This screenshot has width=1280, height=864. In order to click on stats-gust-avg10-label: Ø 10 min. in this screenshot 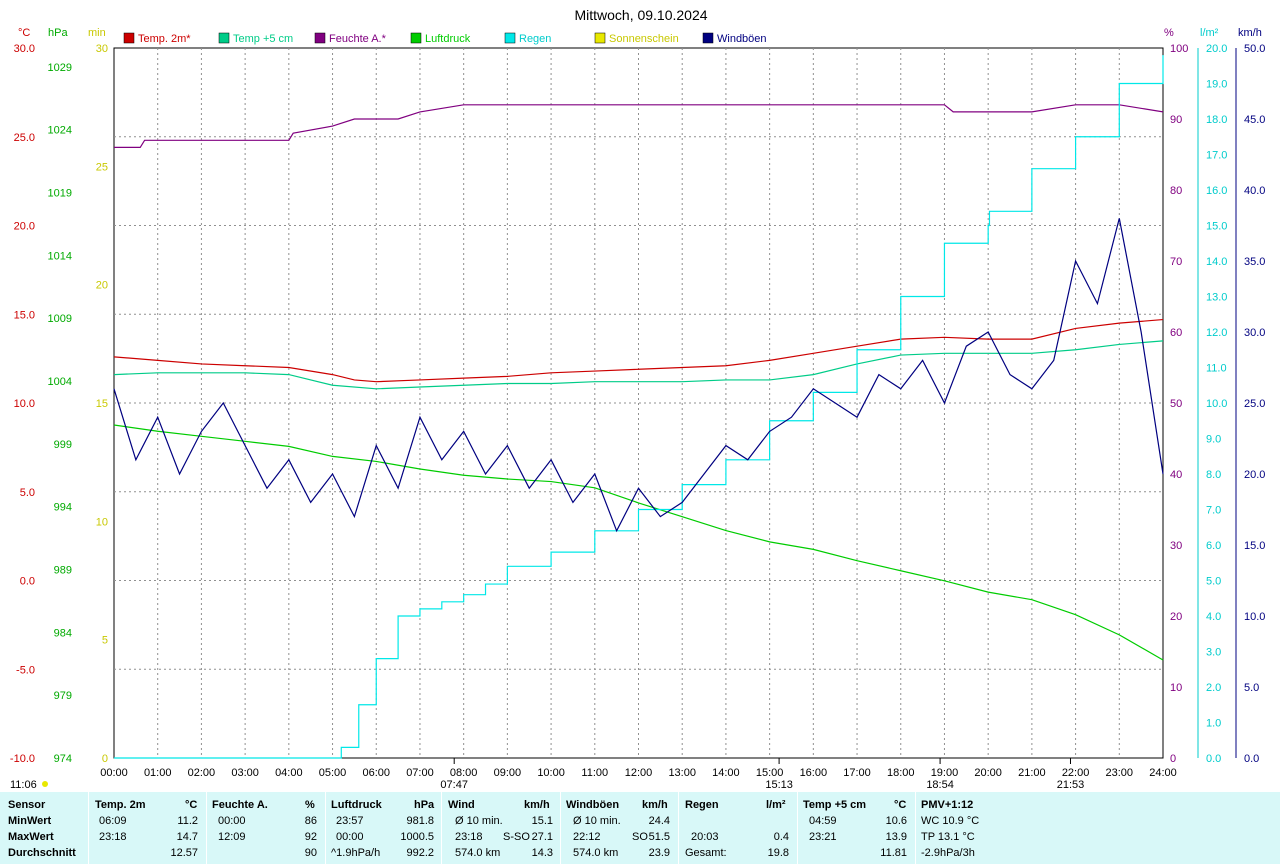, I will do `click(597, 821)`.